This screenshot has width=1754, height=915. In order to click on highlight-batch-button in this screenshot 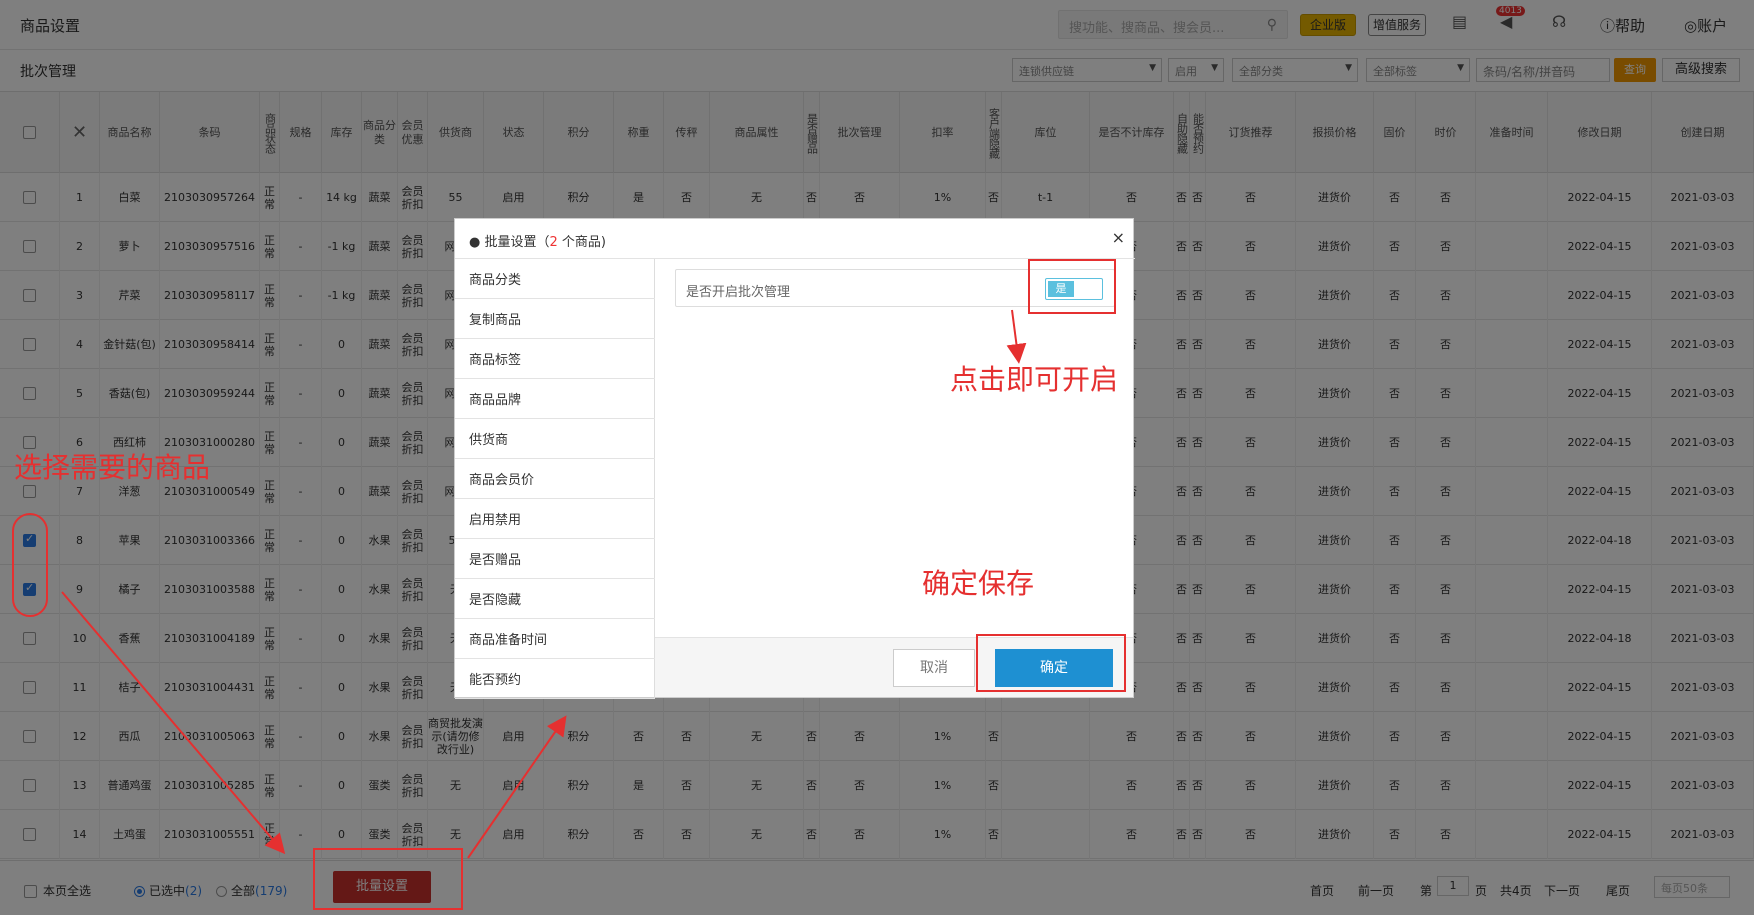, I will do `click(388, 879)`.